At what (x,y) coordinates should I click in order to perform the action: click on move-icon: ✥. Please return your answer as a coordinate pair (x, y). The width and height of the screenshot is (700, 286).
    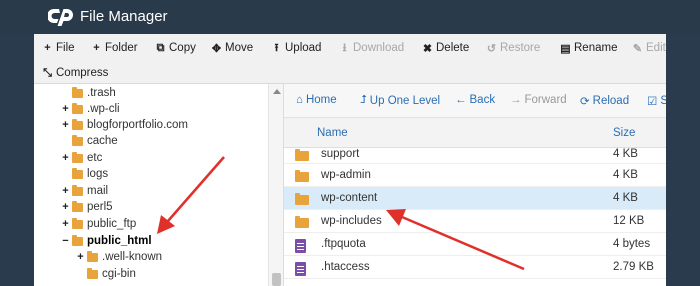
    Looking at the image, I should click on (216, 48).